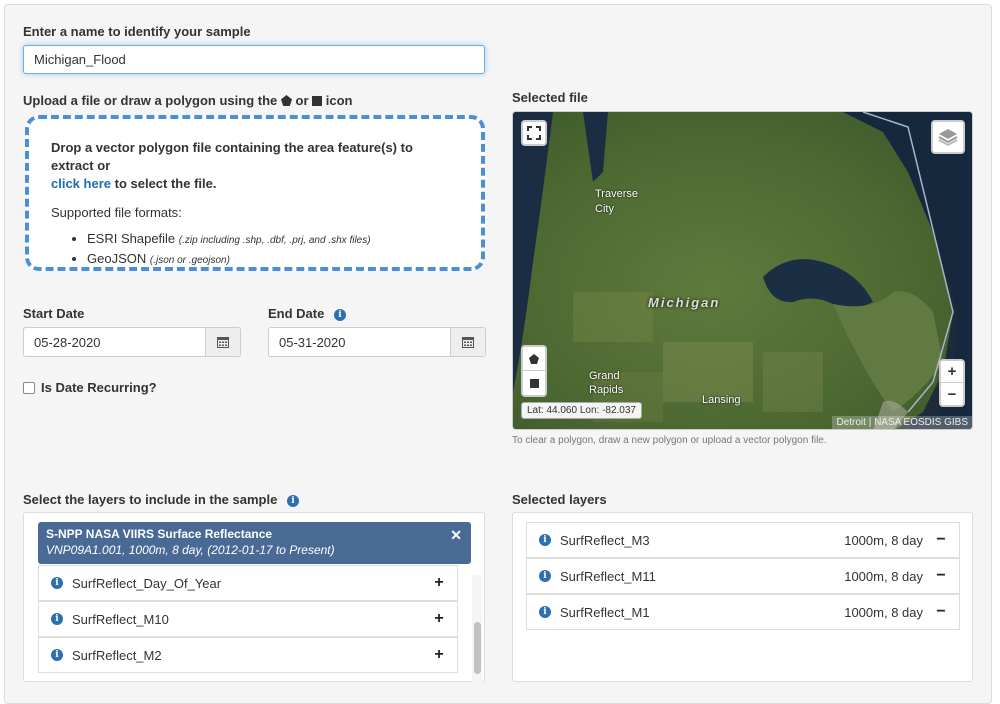 This screenshot has height=704, width=1000. I want to click on map-label-traverse: Traverse, so click(616, 194).